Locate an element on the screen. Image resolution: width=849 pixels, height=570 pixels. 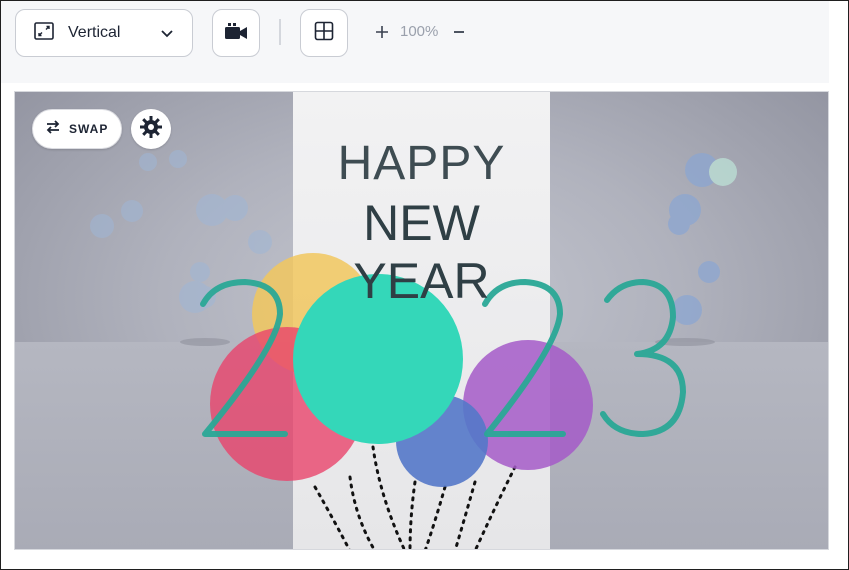
swap-label: SWAP is located at coordinates (89, 129).